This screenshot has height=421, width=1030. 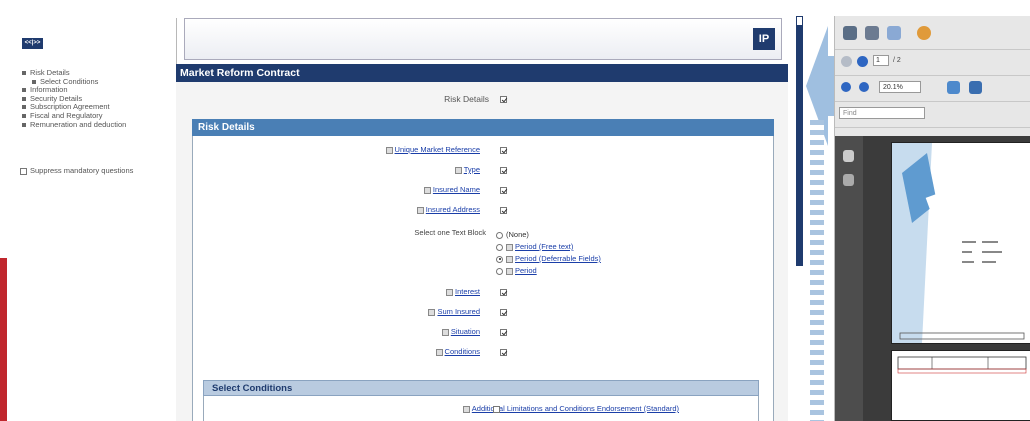 What do you see at coordinates (456, 189) in the screenshot?
I see `field-link: Insured Name` at bounding box center [456, 189].